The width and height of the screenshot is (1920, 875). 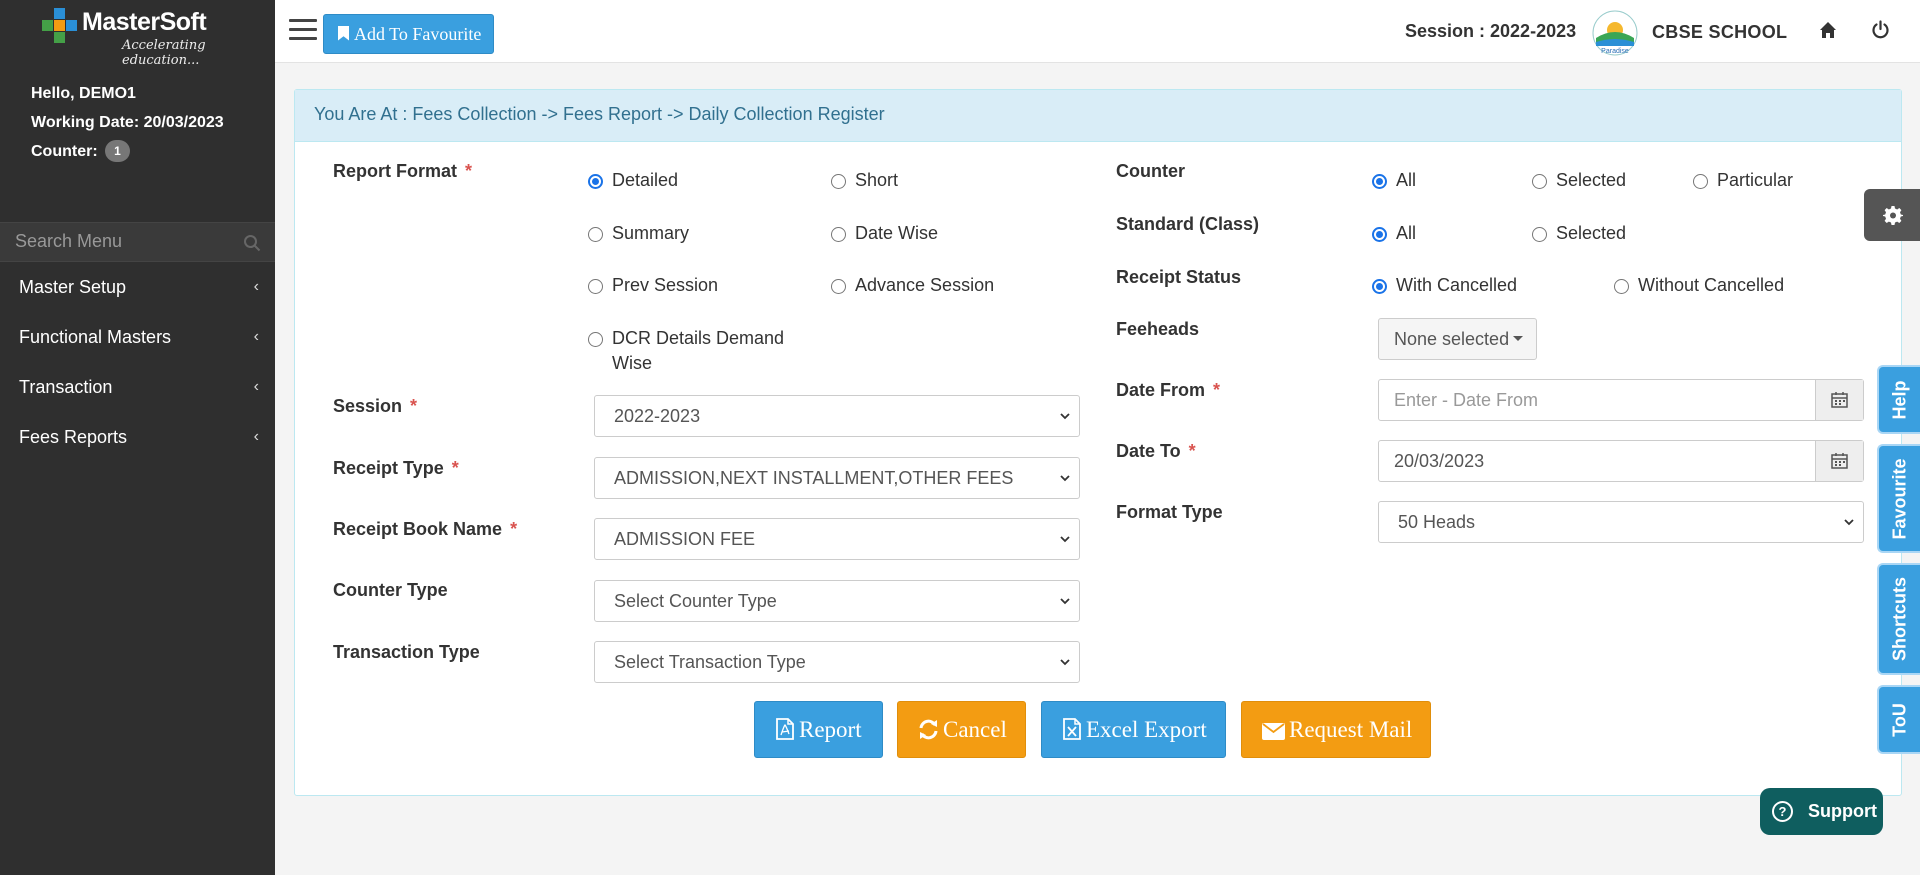 I want to click on radio-counter-particular: Particular, so click(x=1743, y=180).